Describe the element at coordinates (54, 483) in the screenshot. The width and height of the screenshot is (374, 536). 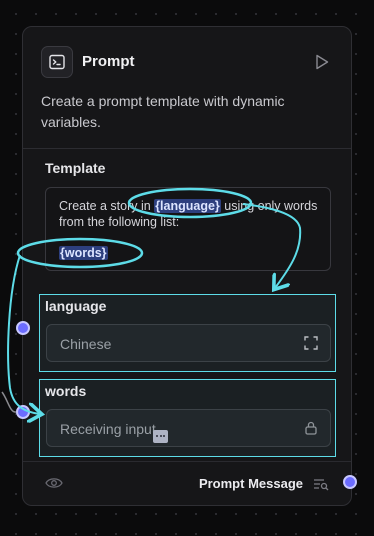
I see `eye-icon` at that location.